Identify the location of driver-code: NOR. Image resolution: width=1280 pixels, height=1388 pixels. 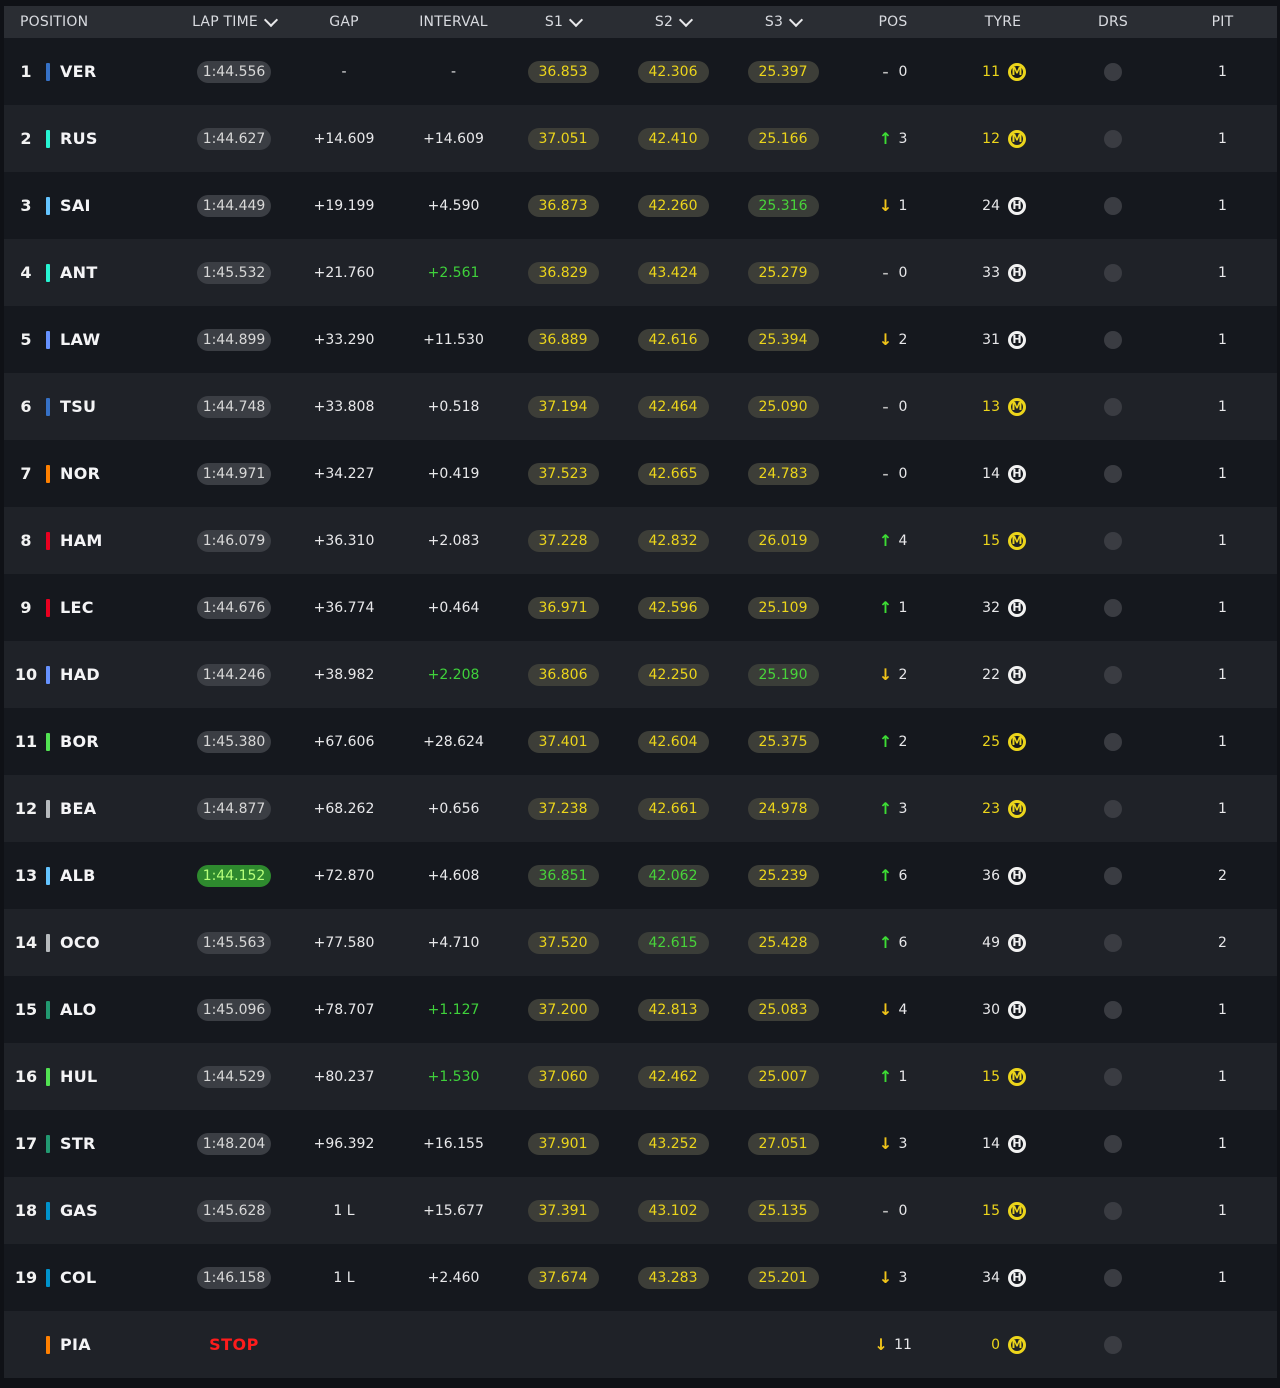
(80, 473).